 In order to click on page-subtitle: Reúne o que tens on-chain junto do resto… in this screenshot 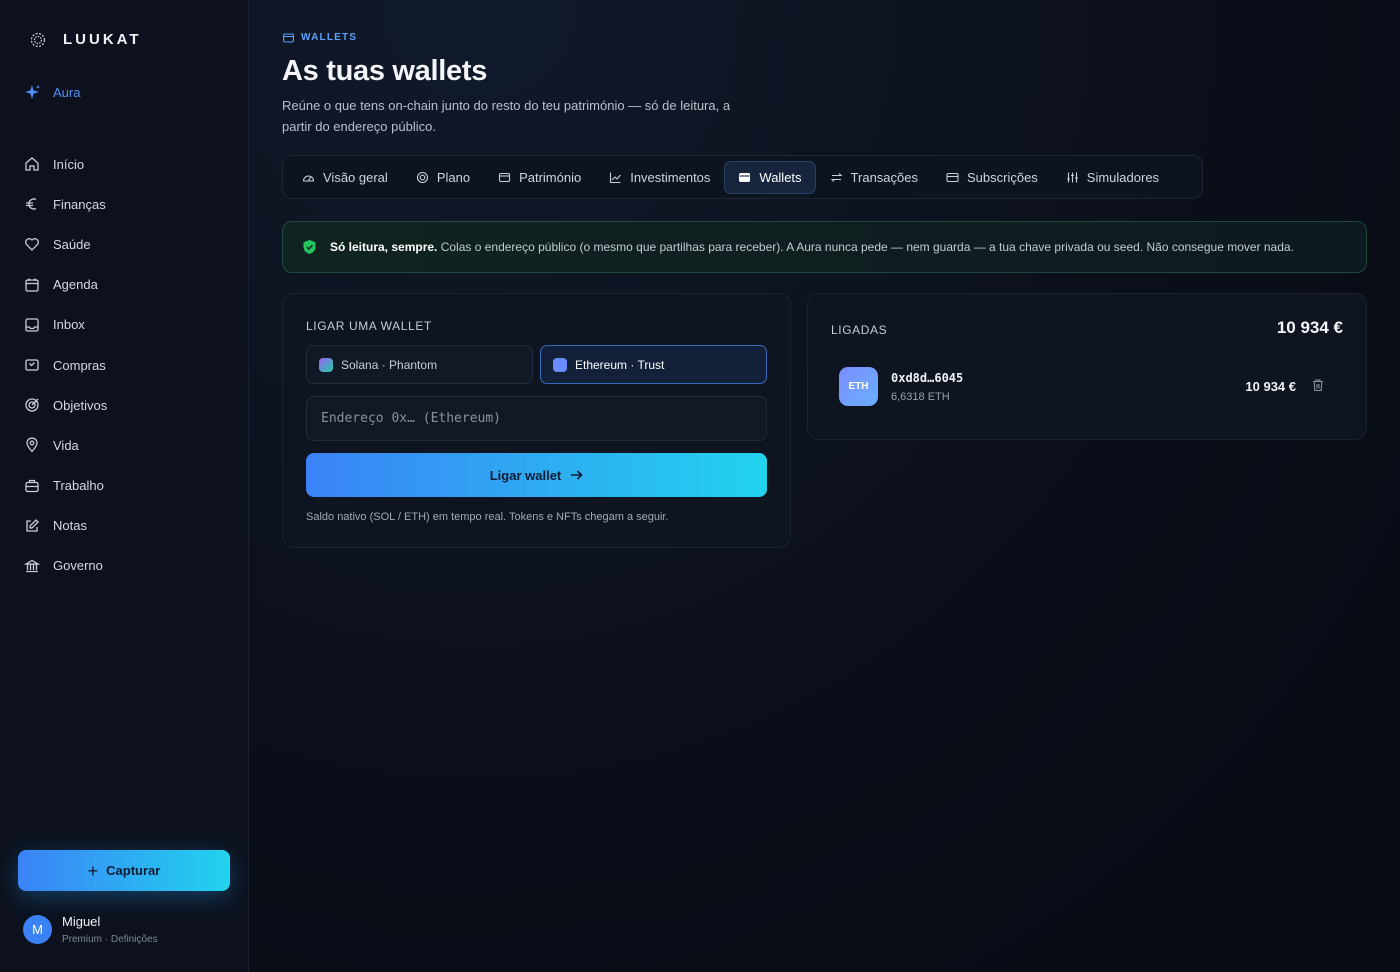, I will do `click(506, 116)`.